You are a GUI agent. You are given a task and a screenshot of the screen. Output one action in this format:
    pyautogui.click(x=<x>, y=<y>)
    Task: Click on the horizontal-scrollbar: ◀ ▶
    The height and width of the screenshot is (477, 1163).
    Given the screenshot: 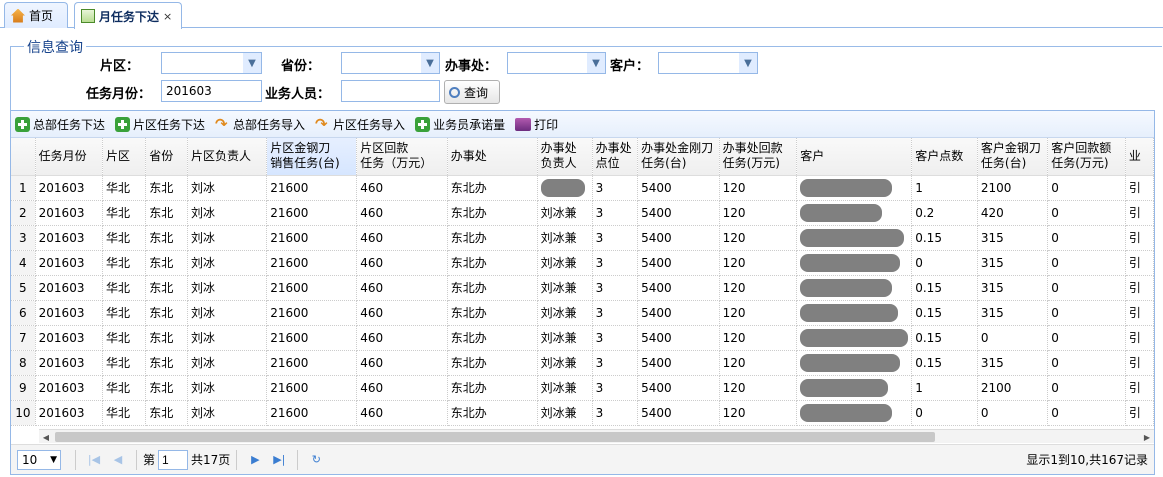 What is the action you would take?
    pyautogui.click(x=596, y=436)
    